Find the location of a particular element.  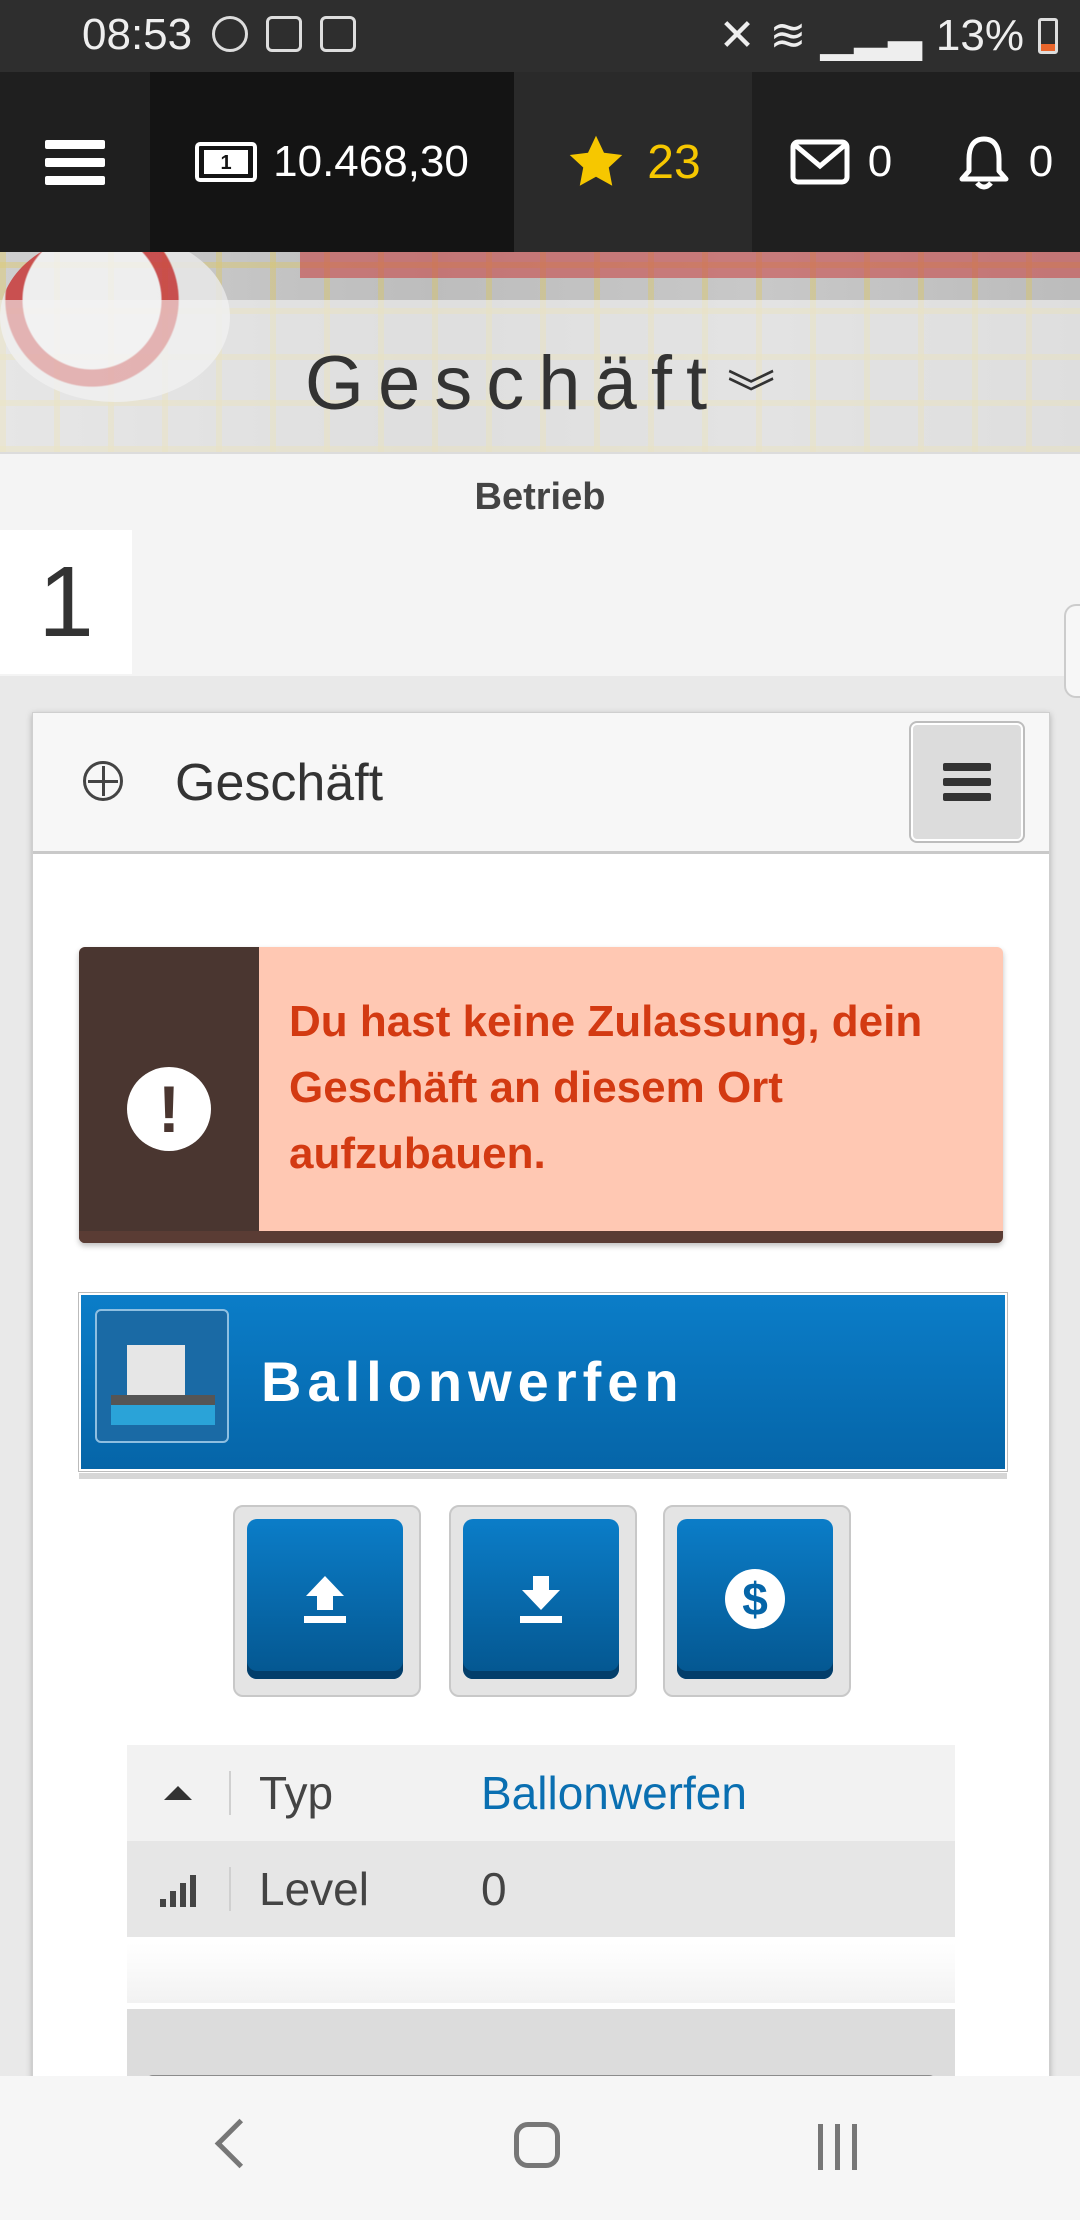

money-amount: 10.468,30 is located at coordinates (371, 161).